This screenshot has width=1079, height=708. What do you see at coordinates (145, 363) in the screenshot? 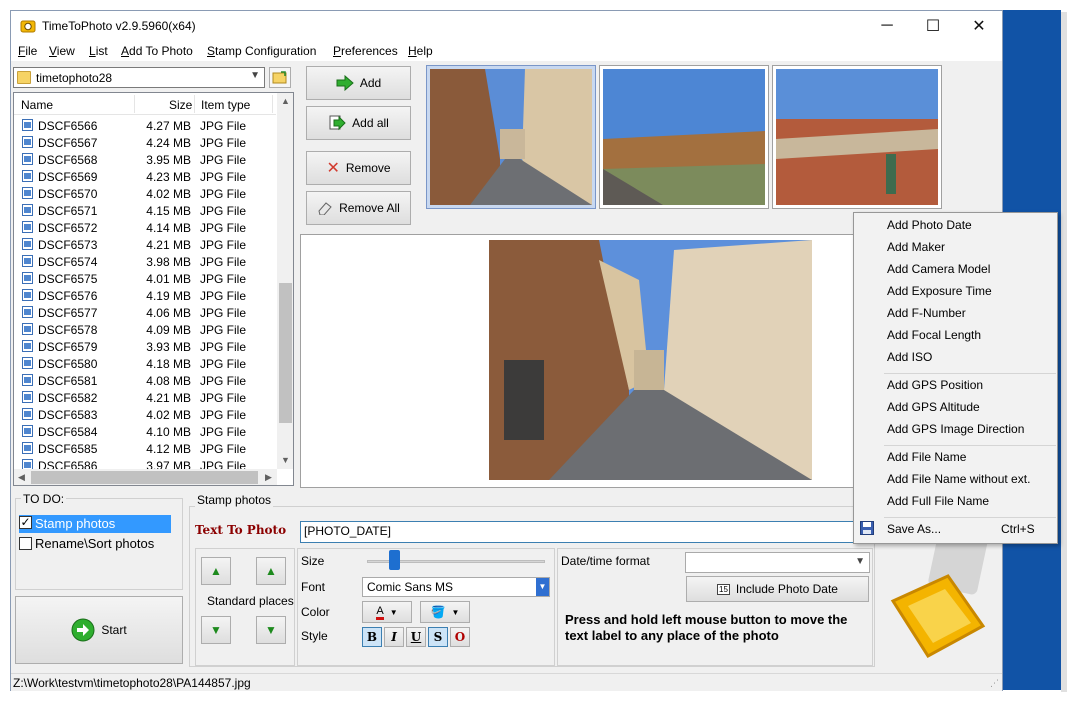
I see `table-row: DSCF6580 4.18 MB JPG File` at bounding box center [145, 363].